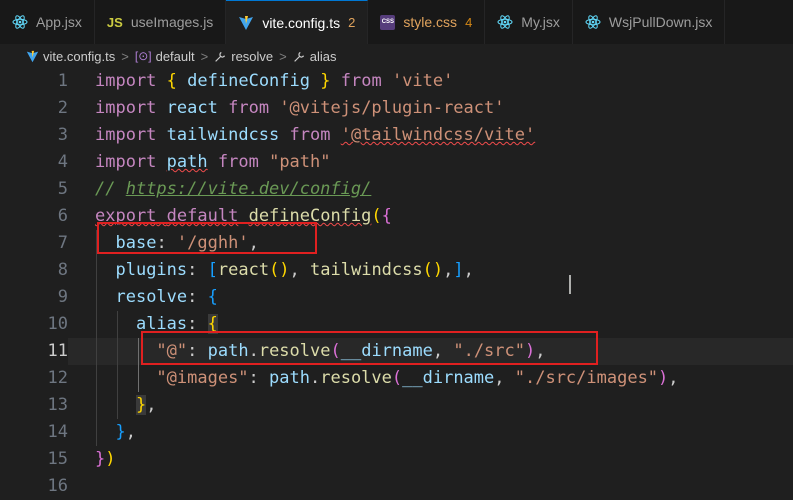  I want to click on line-number: 3, so click(62, 135).